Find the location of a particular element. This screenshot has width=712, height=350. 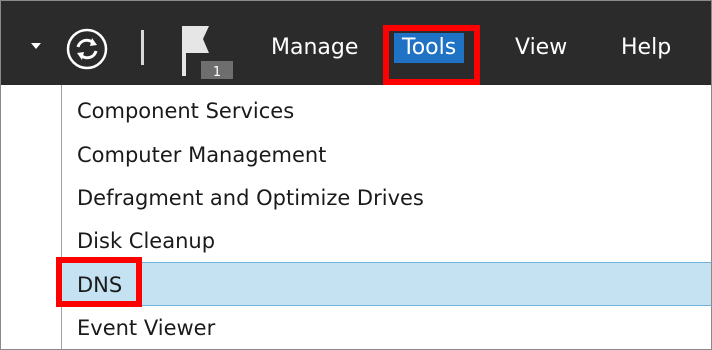

menu-item-defragment-drives: Defragment and Optimize Drives is located at coordinates (386, 198).